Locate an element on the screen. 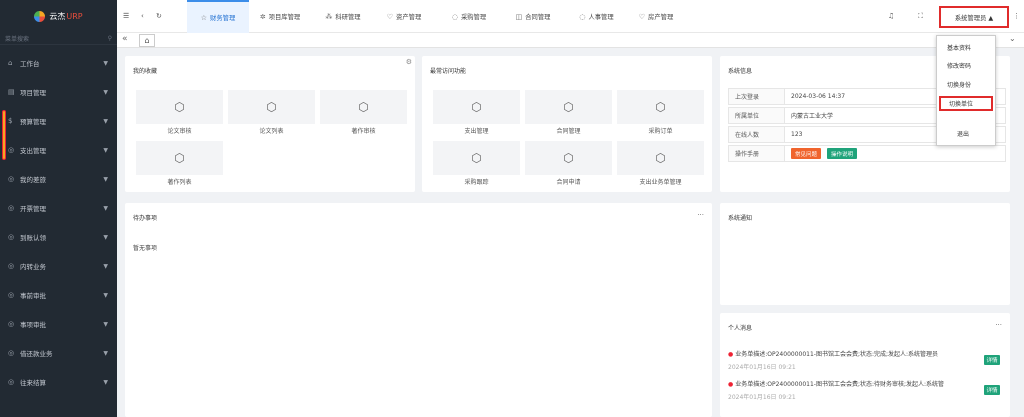 The width and height of the screenshot is (1024, 417). info-value: 内蒙古工业大学 is located at coordinates (812, 116).